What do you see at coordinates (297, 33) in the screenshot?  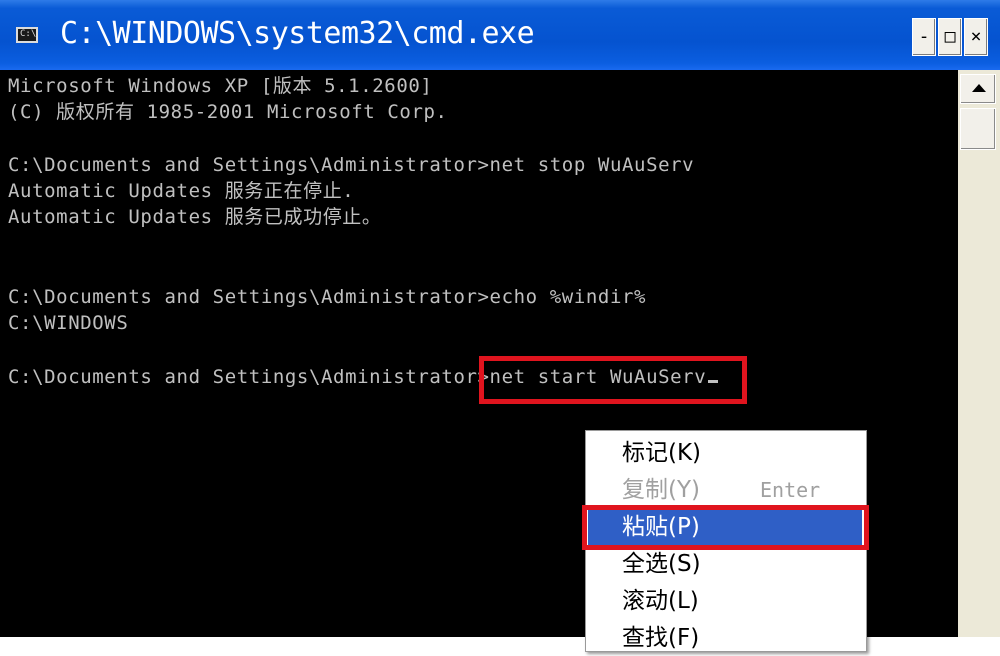 I see `window-title: C:\WINDOWS\system32\cmd.exe` at bounding box center [297, 33].